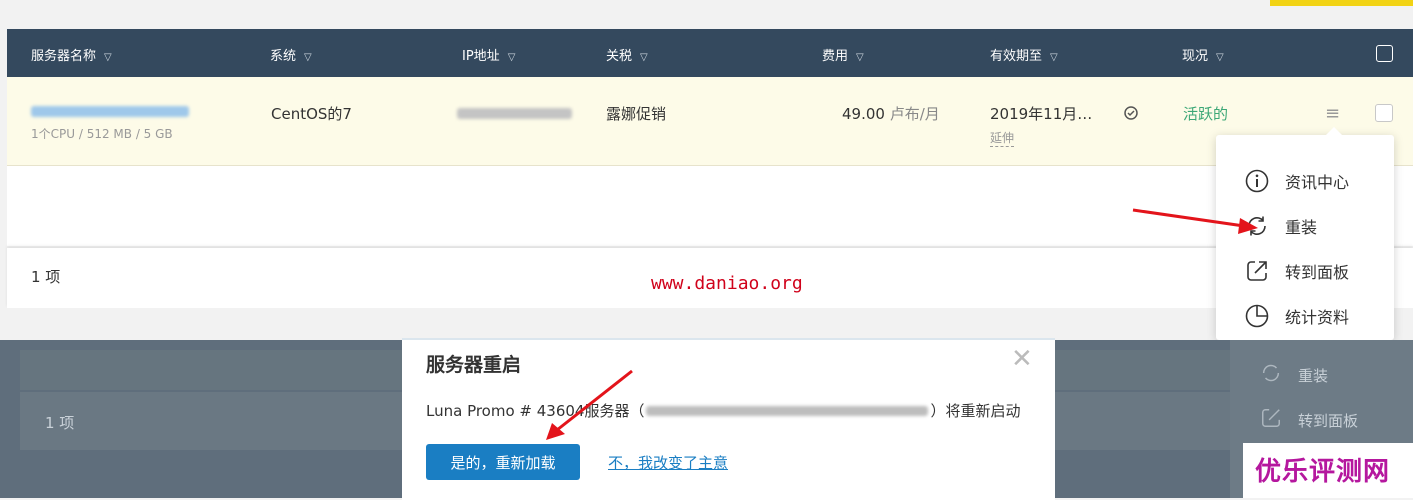  Describe the element at coordinates (1328, 470) in the screenshot. I see `brand-watermark: 优乐评测网` at that location.